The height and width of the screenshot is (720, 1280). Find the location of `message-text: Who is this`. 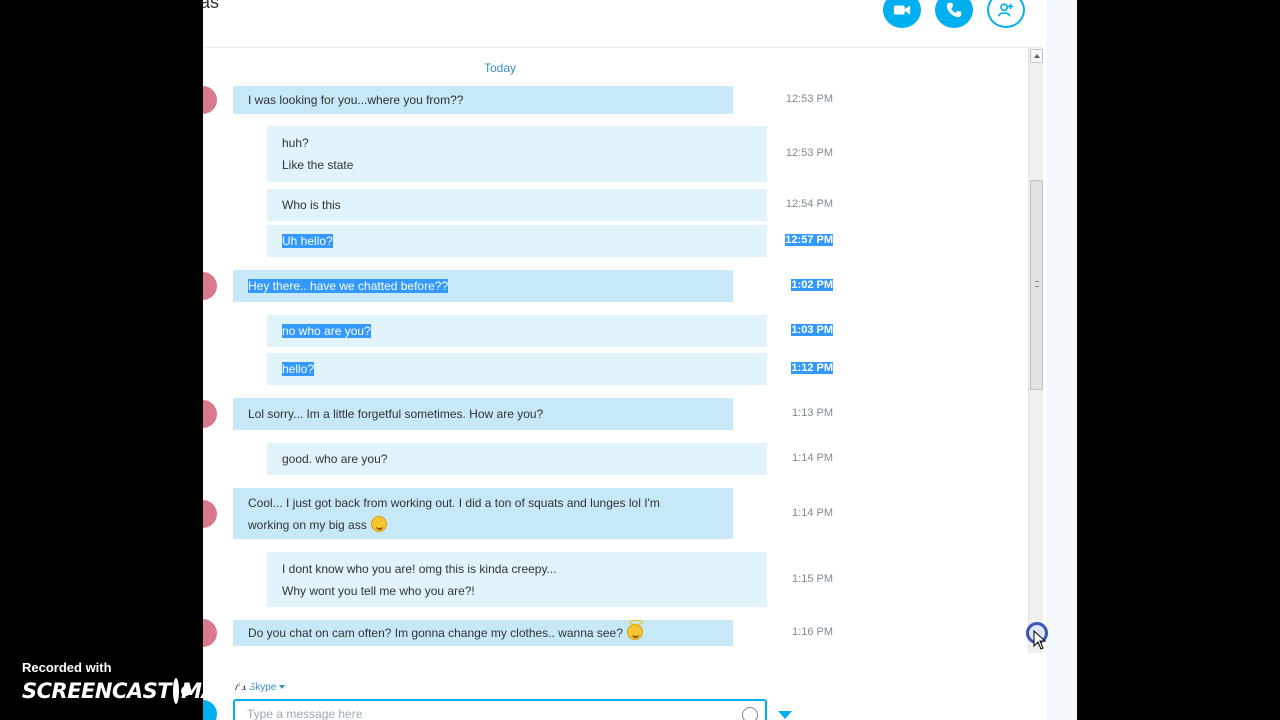

message-text: Who is this is located at coordinates (311, 205).